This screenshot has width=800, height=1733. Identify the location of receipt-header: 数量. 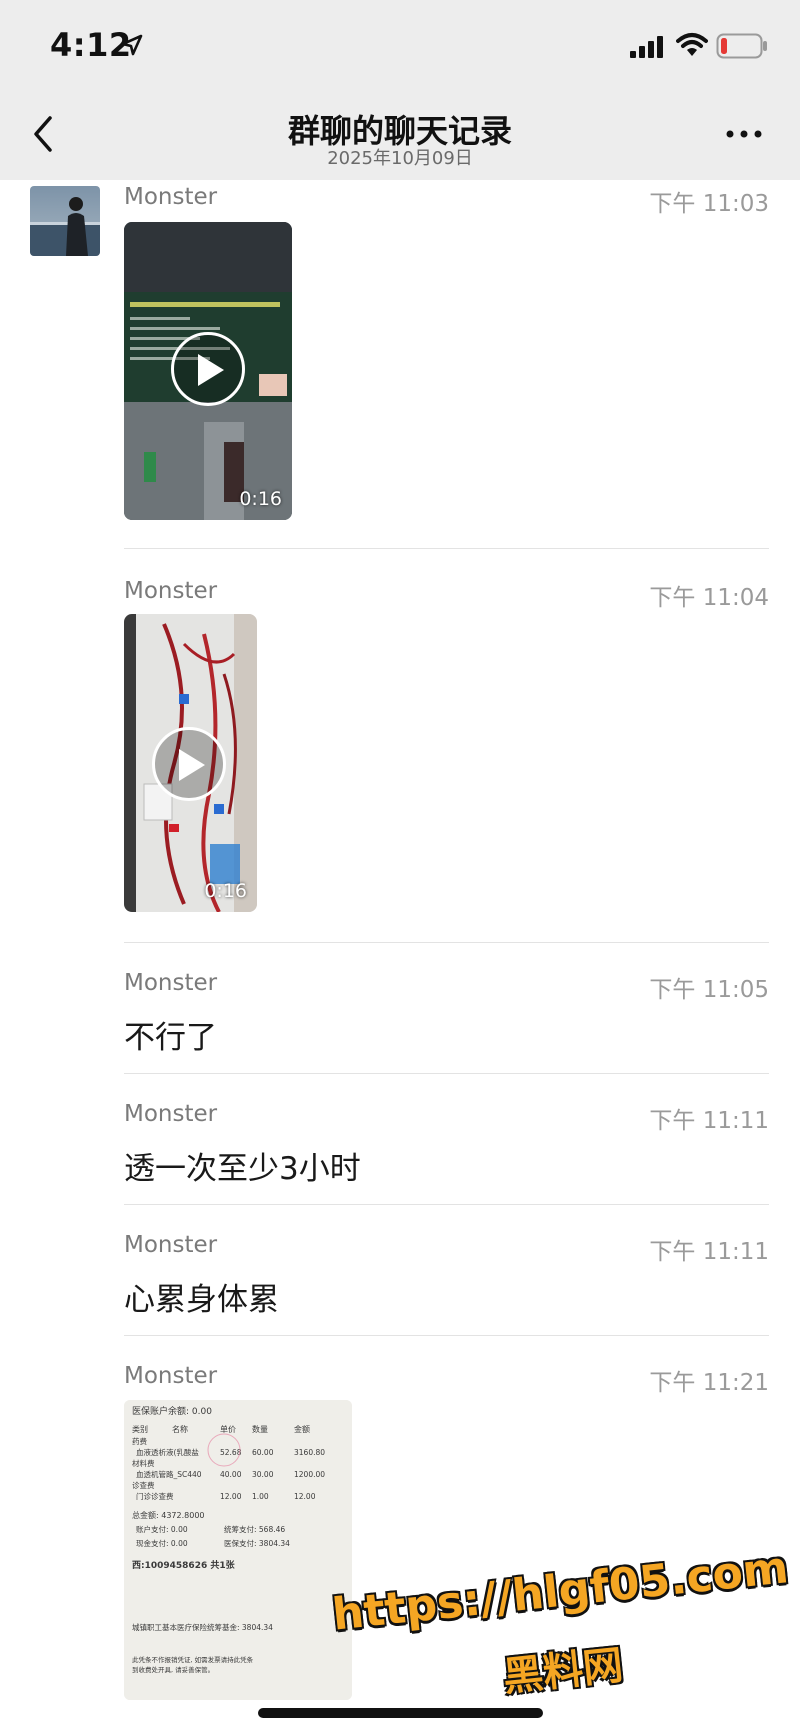
(260, 1429).